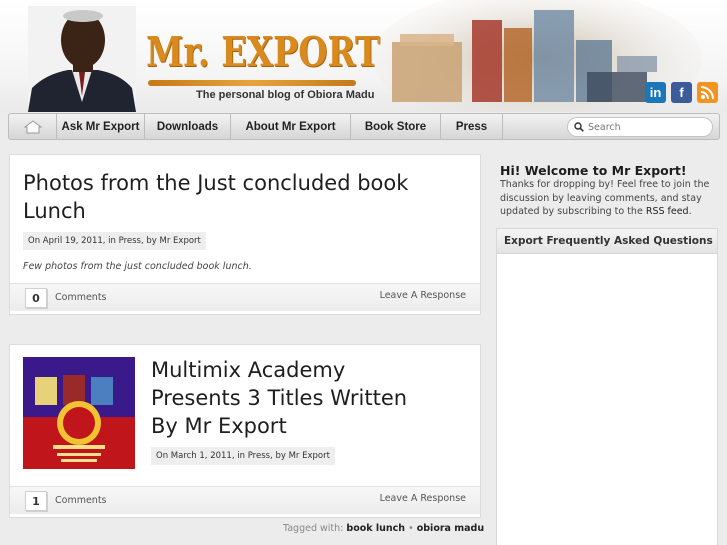 The image size is (727, 545). I want to click on tag-link: book lunch, so click(375, 528).